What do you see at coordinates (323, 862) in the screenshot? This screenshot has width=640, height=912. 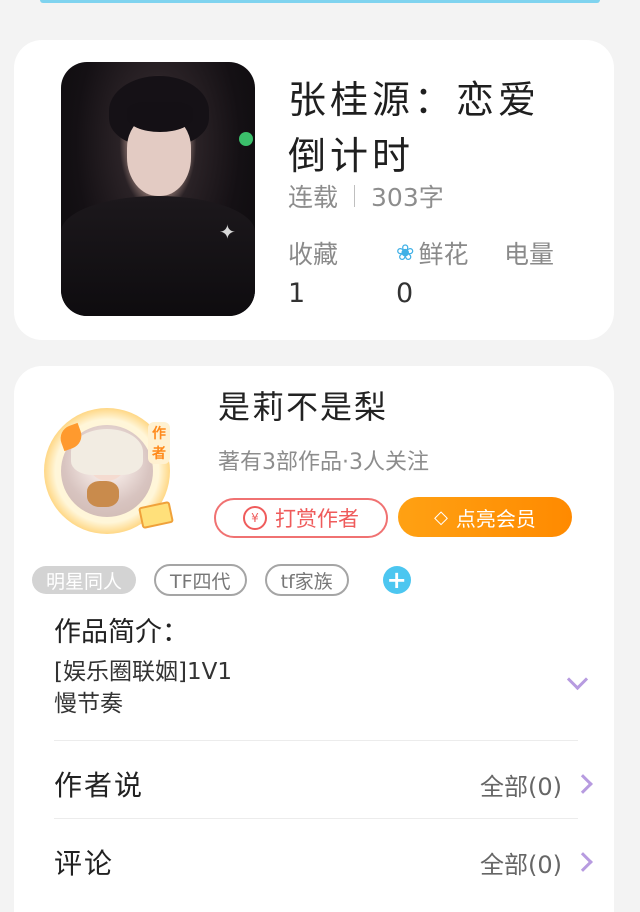 I see `comments-row: 评论 全部(0)` at bounding box center [323, 862].